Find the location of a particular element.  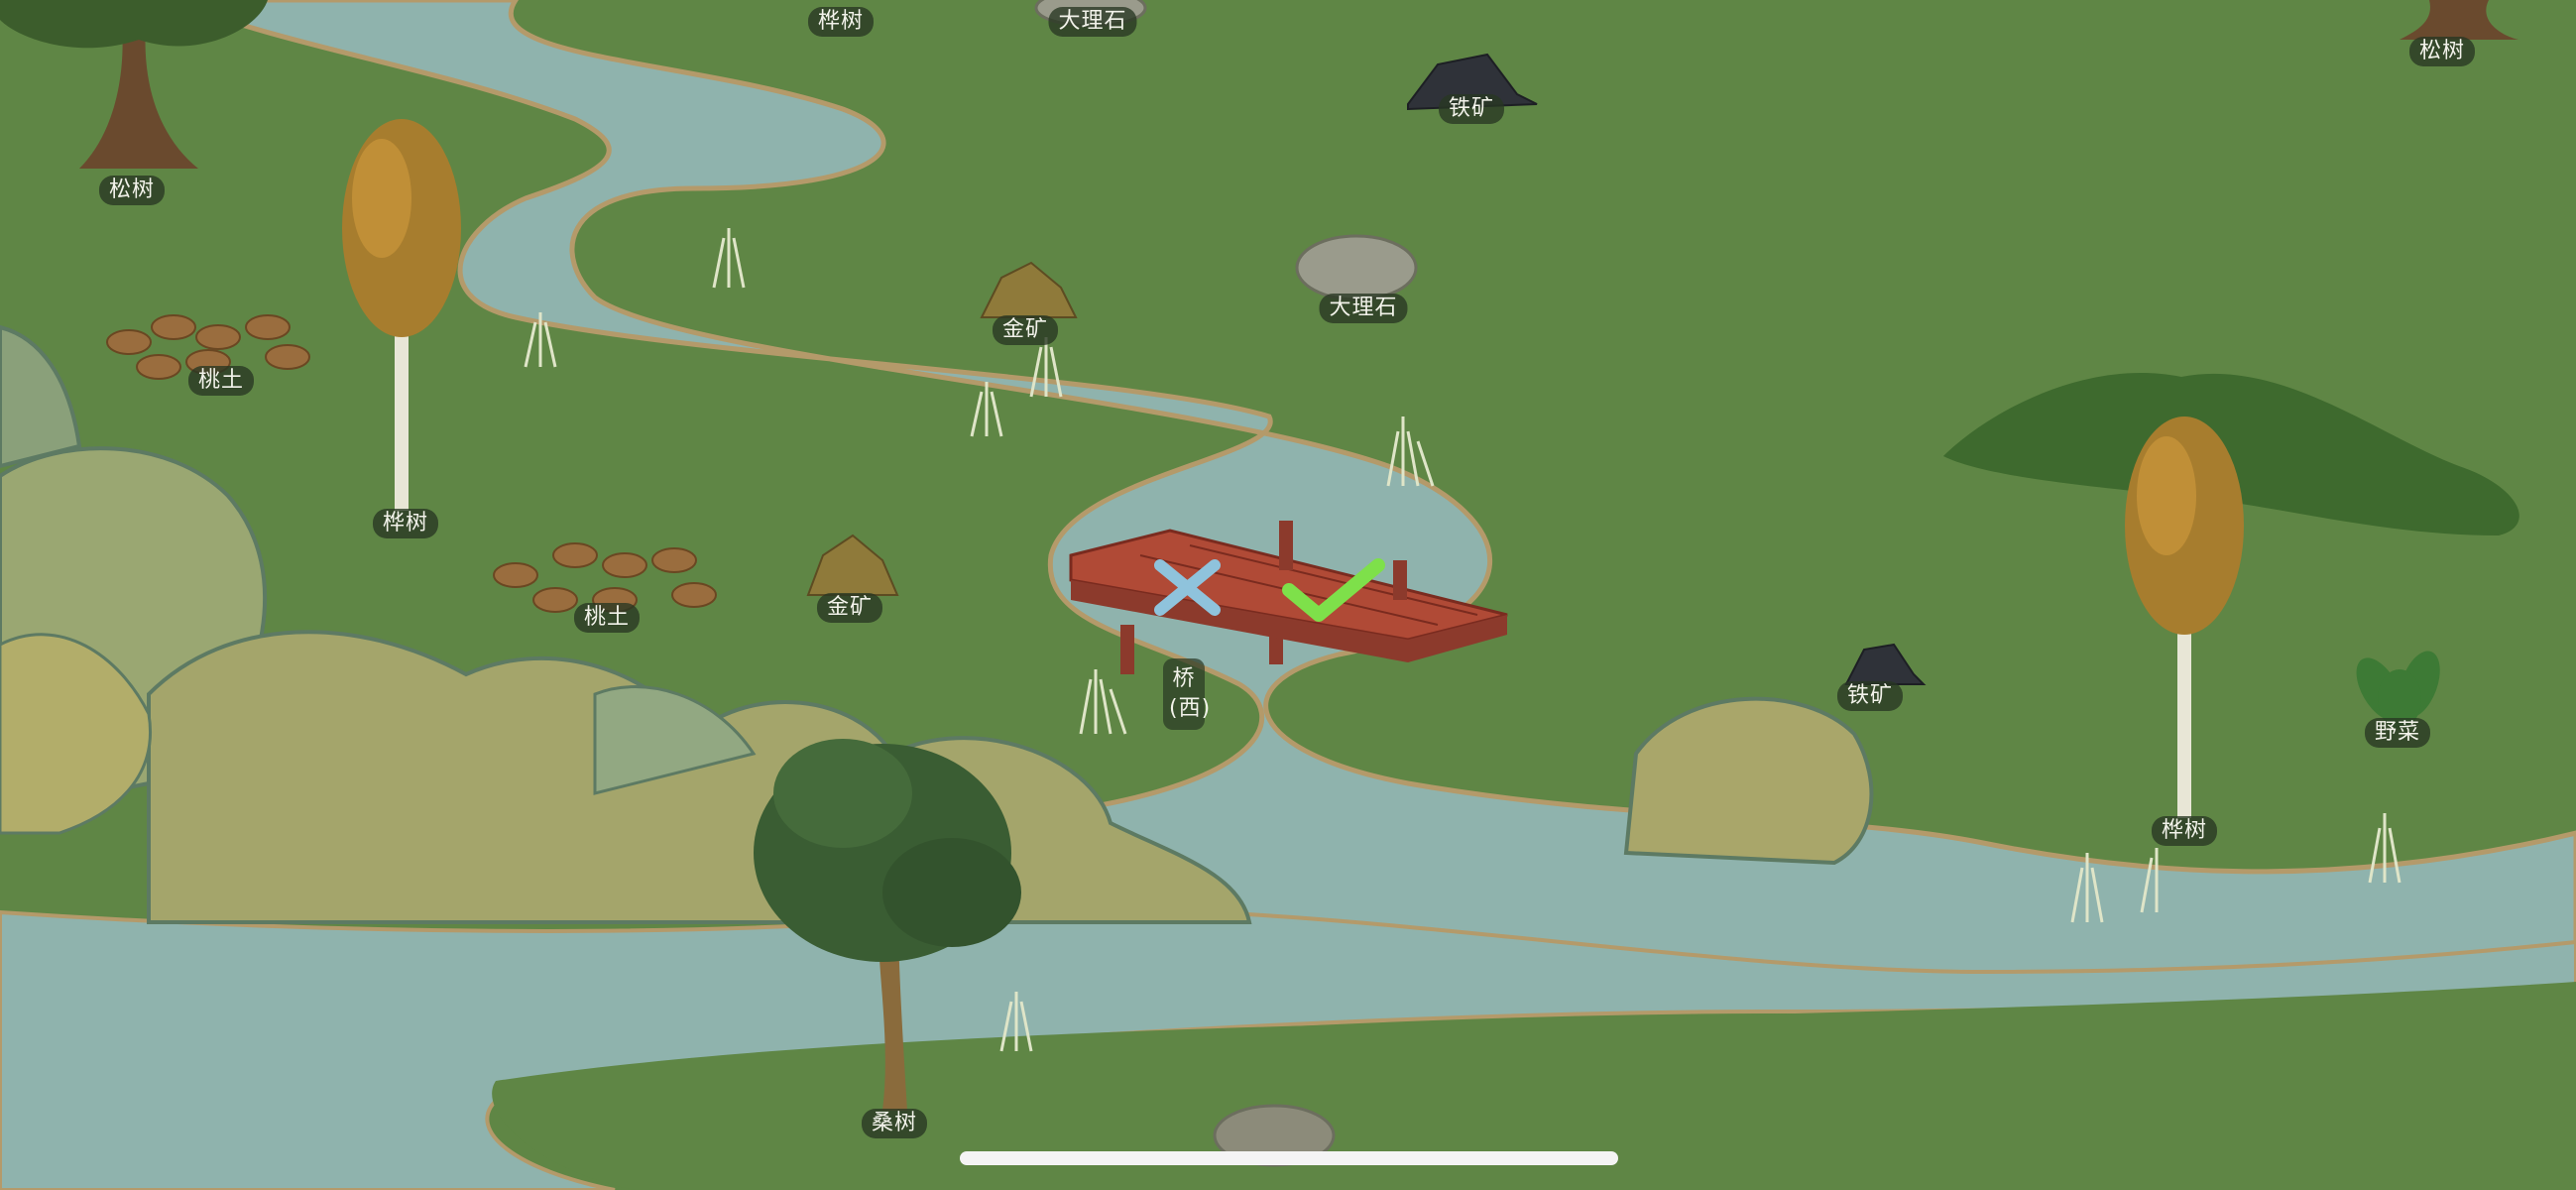

label-wild-vegetable: 野菜 is located at coordinates (2397, 733).